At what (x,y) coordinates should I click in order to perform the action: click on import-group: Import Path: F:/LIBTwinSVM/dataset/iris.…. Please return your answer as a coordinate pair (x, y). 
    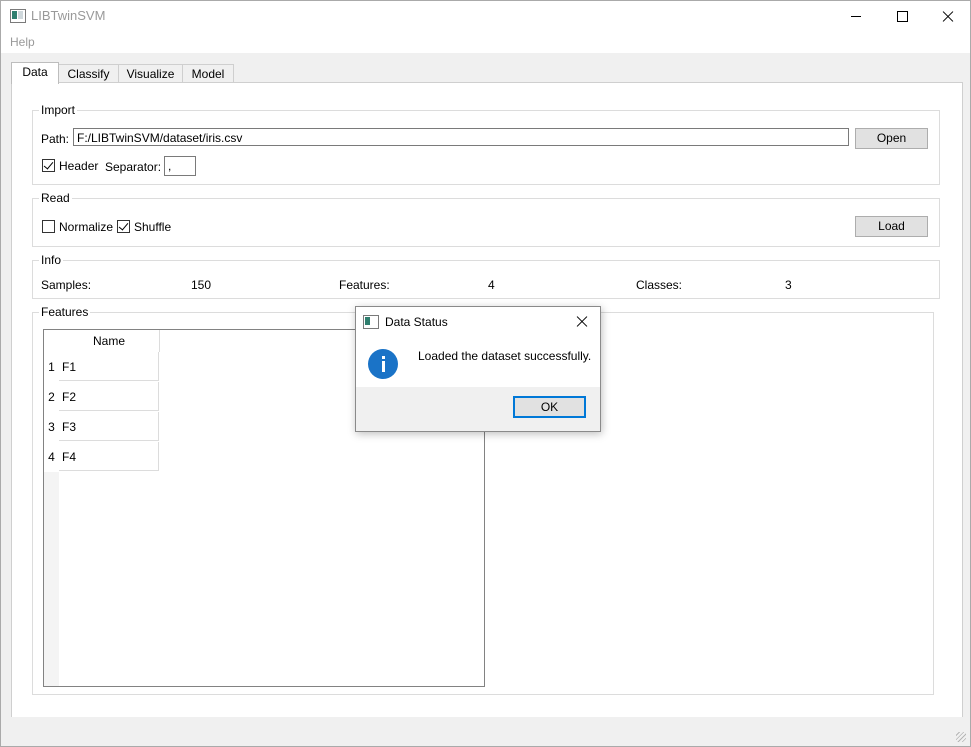
    Looking at the image, I should click on (486, 144).